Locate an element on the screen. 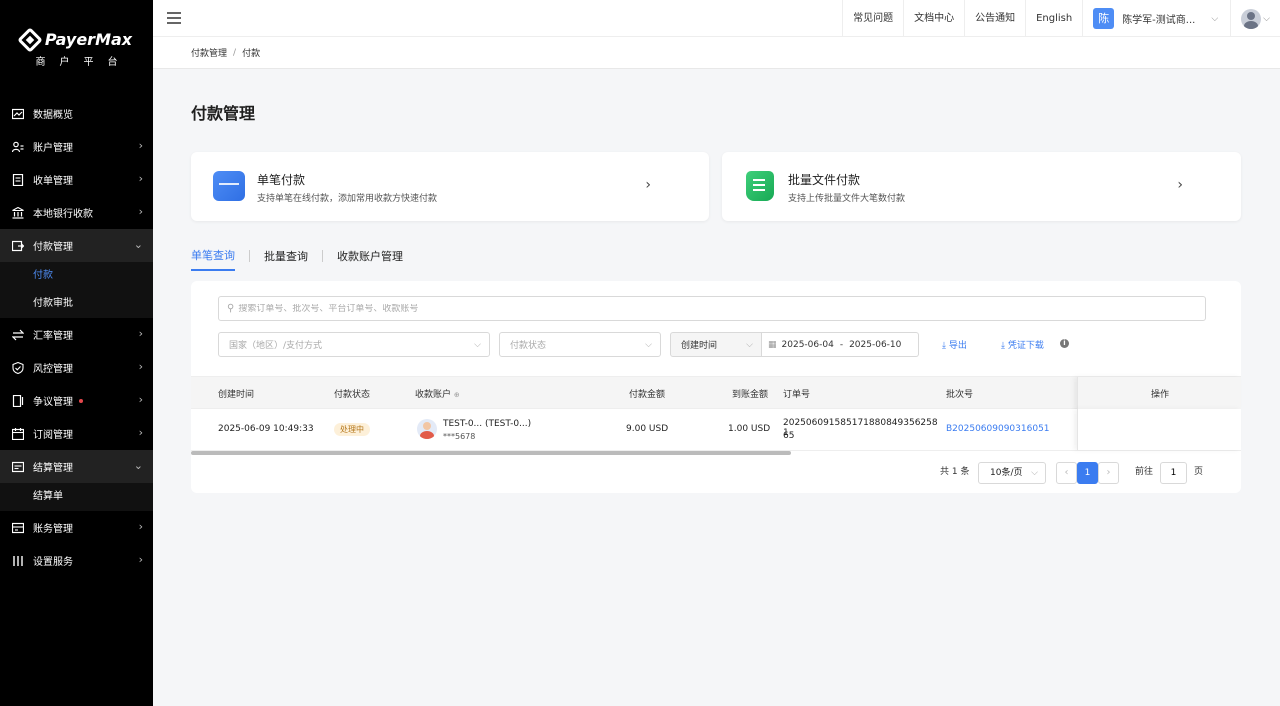 This screenshot has height=706, width=1280. sidebar-item-overview: 数据概览 is located at coordinates (76, 113).